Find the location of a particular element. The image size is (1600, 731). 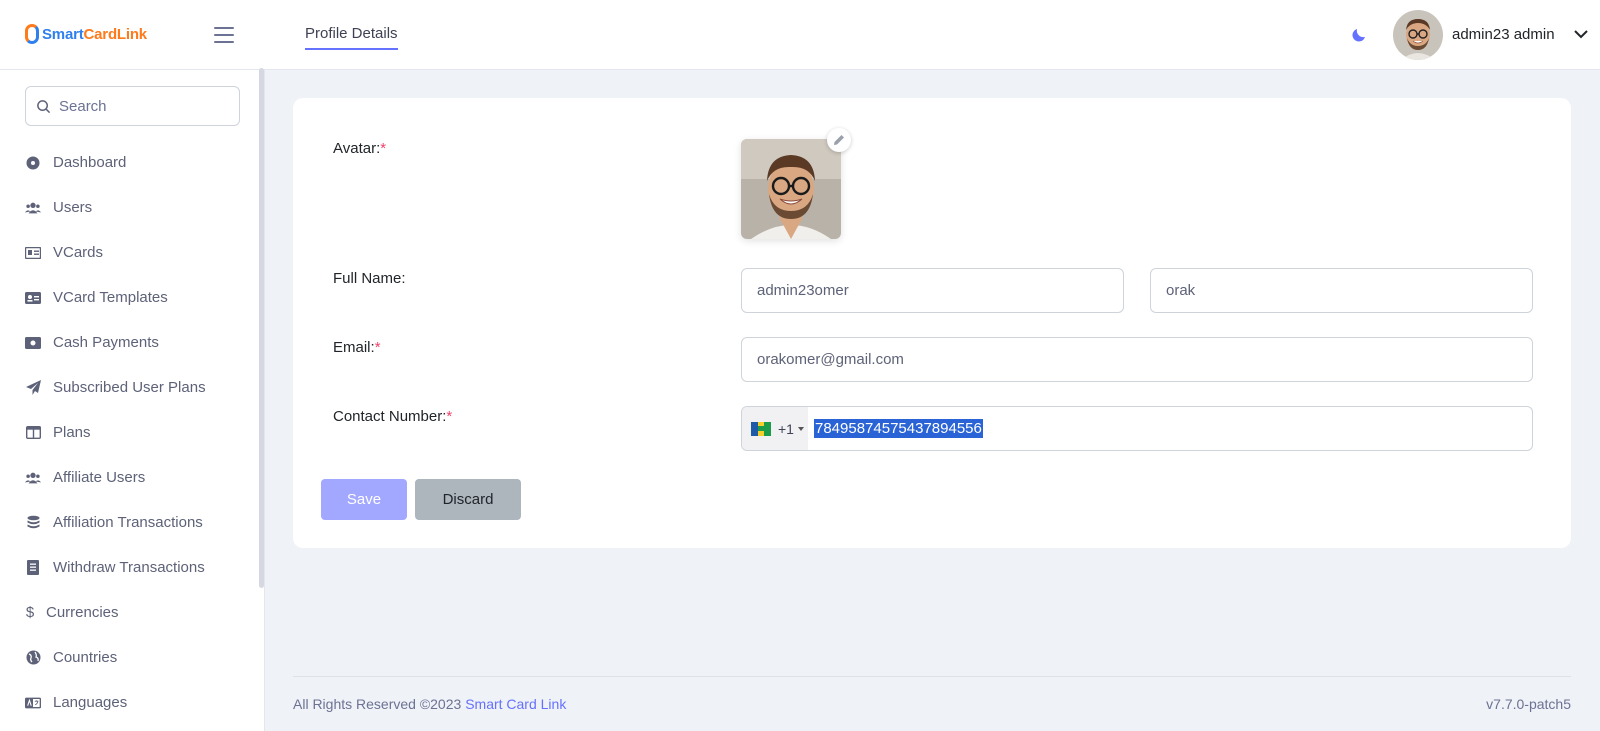

sidebar-item-subscribed-user-plans: Subscribed User Plans is located at coordinates (127, 387).